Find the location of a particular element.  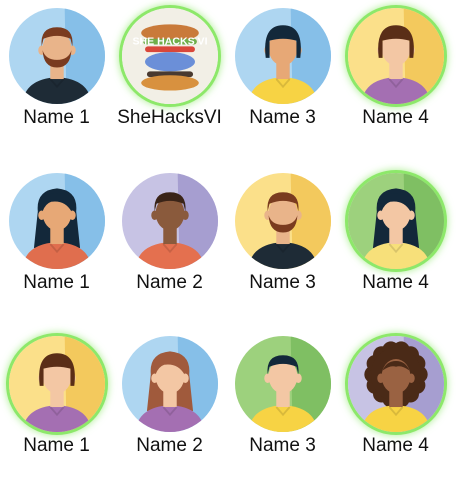

avatar-option-r2c2: Name 2 is located at coordinates (169, 233).